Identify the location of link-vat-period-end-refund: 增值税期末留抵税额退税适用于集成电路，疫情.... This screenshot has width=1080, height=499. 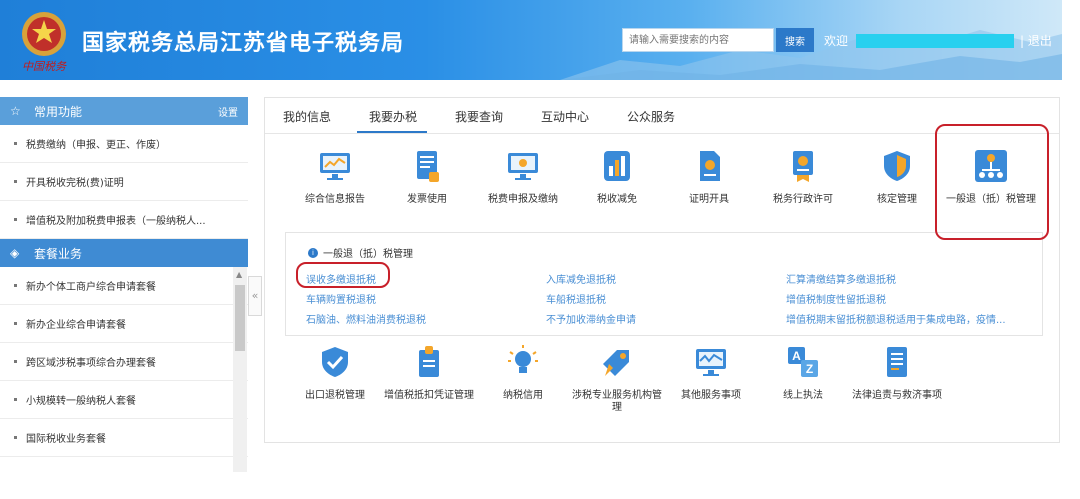
(896, 318).